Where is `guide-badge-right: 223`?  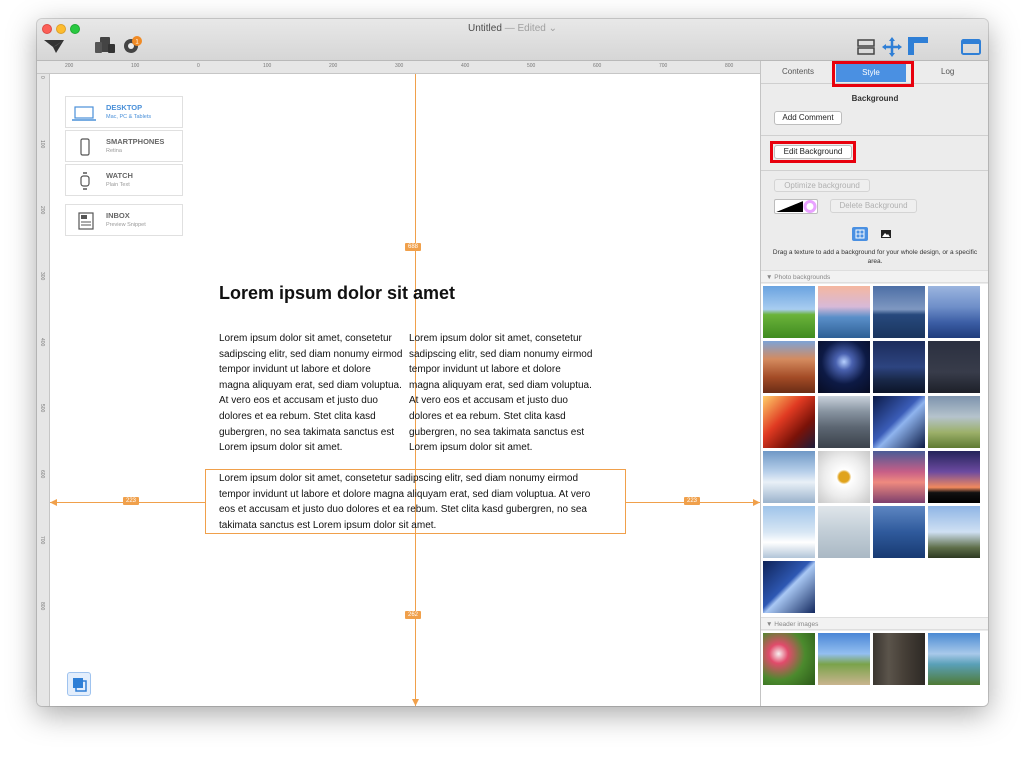 guide-badge-right: 223 is located at coordinates (692, 501).